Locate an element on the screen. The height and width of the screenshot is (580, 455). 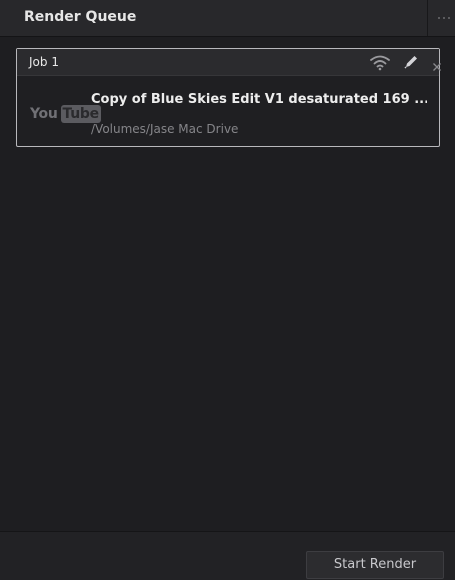
job-output-path: /Volumes/Jase Mac Drive is located at coordinates (165, 129).